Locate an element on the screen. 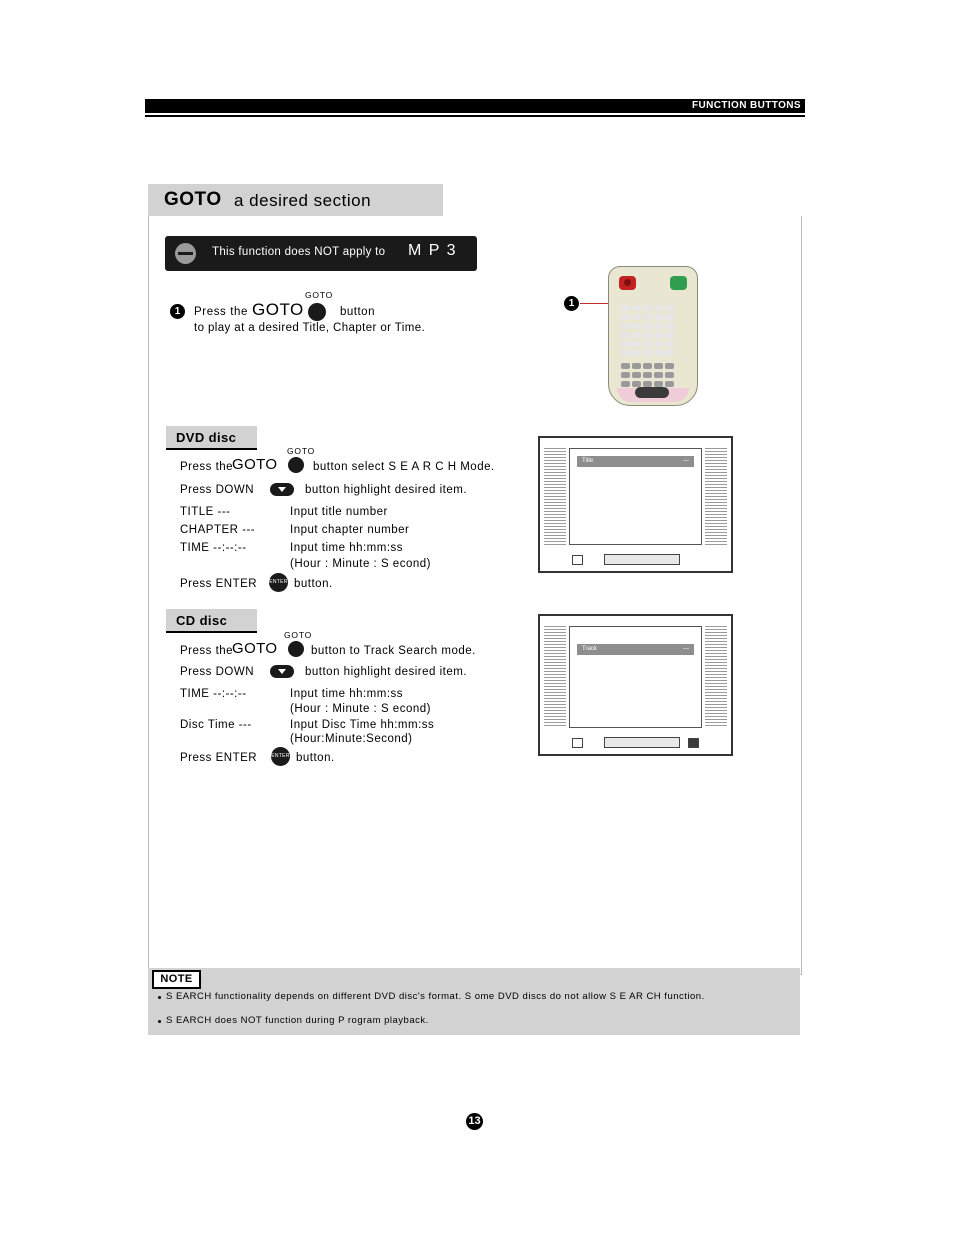  cd-enter-prefix: Press ENTER is located at coordinates (219, 758).